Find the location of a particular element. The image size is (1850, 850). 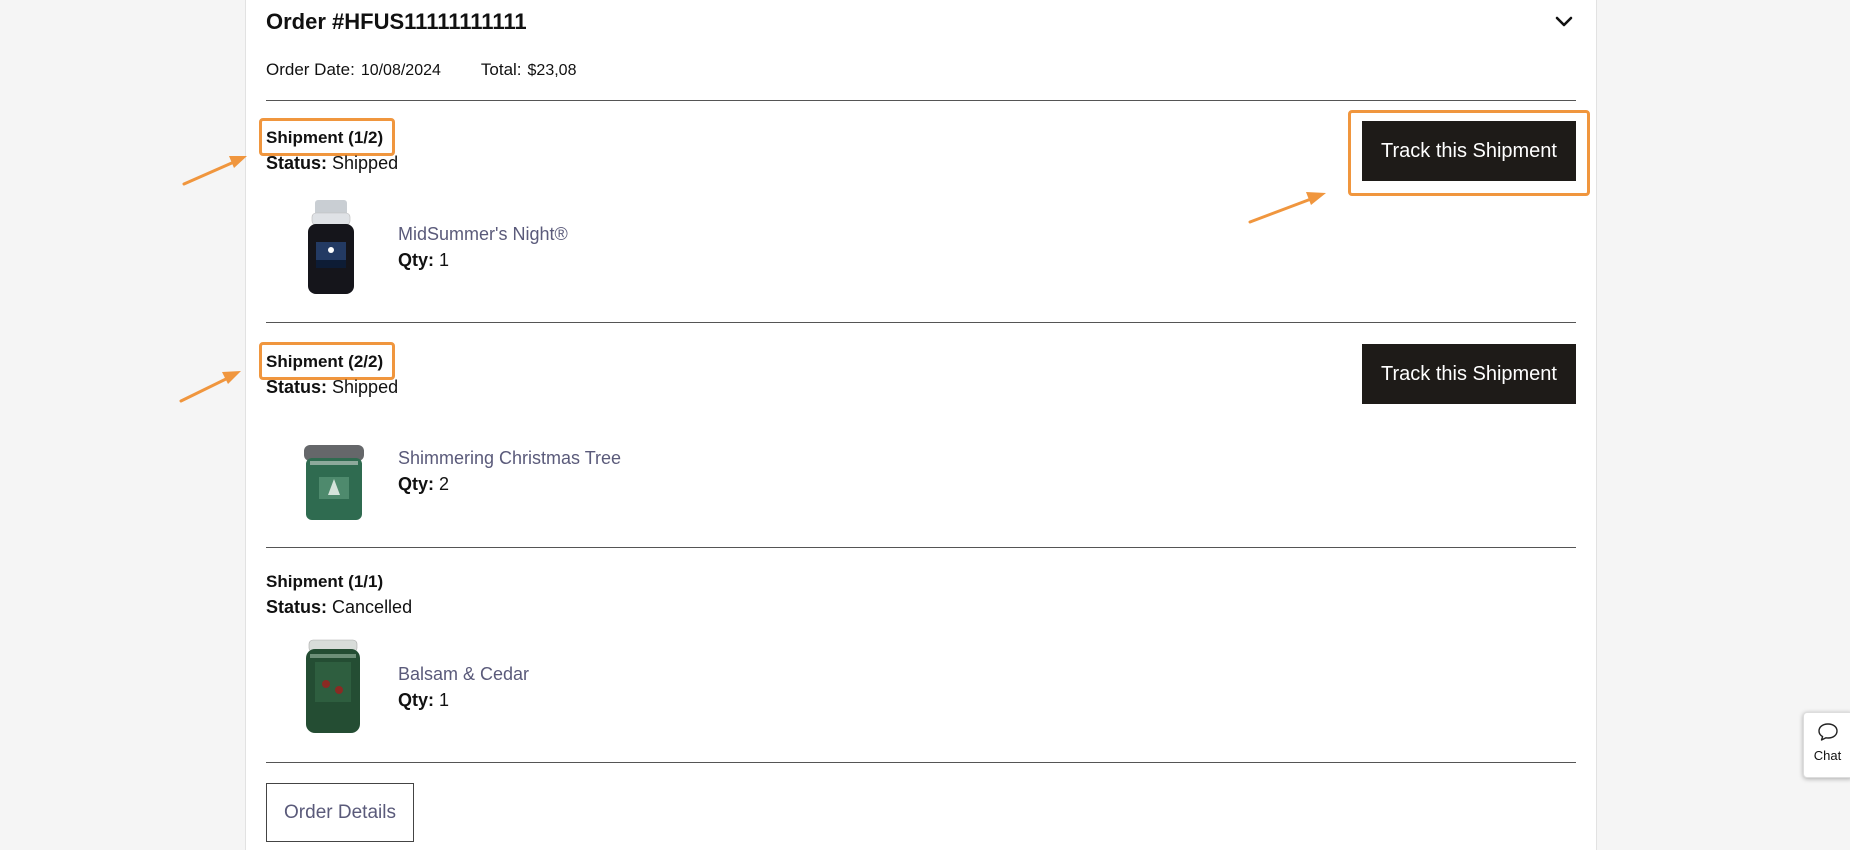

chat-widget-button: Chat is located at coordinates (1826, 745).